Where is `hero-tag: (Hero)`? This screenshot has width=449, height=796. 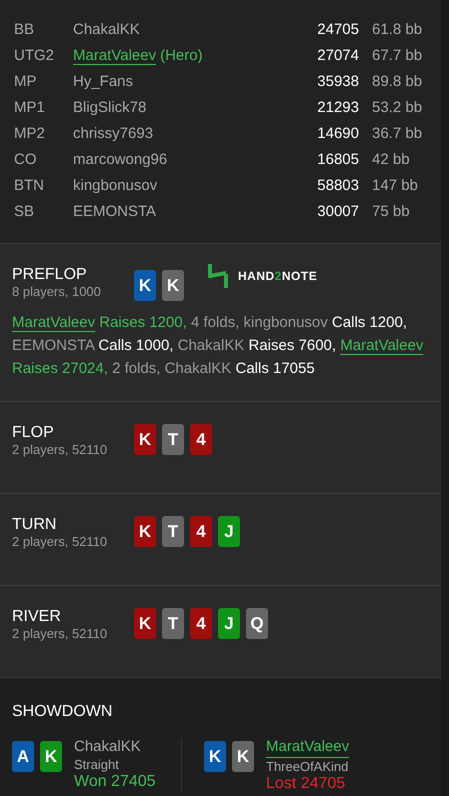
hero-tag: (Hero) is located at coordinates (181, 56).